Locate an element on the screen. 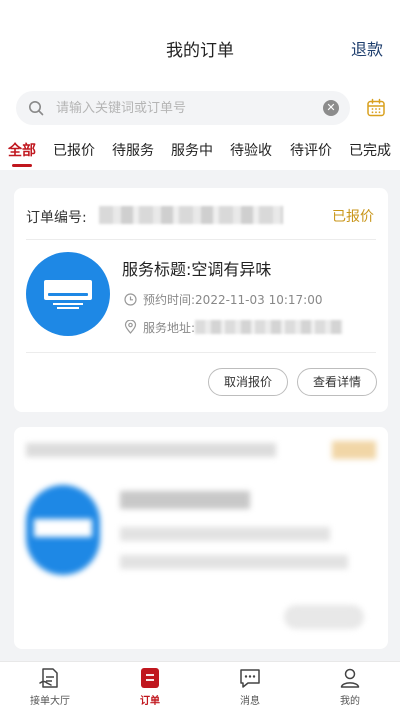  active-tab-indicator is located at coordinates (22, 165).